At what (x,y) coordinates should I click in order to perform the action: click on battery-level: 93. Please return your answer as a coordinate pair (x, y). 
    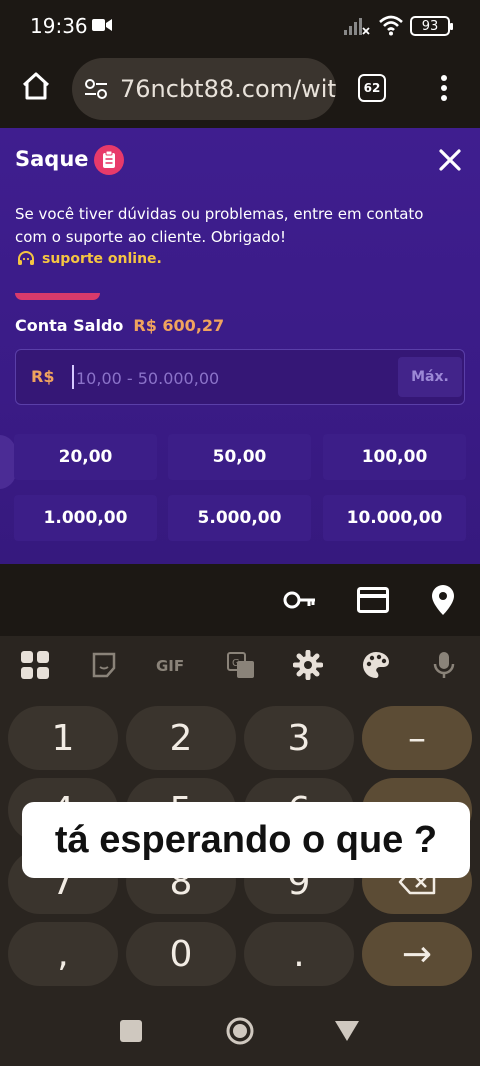
    Looking at the image, I should click on (430, 26).